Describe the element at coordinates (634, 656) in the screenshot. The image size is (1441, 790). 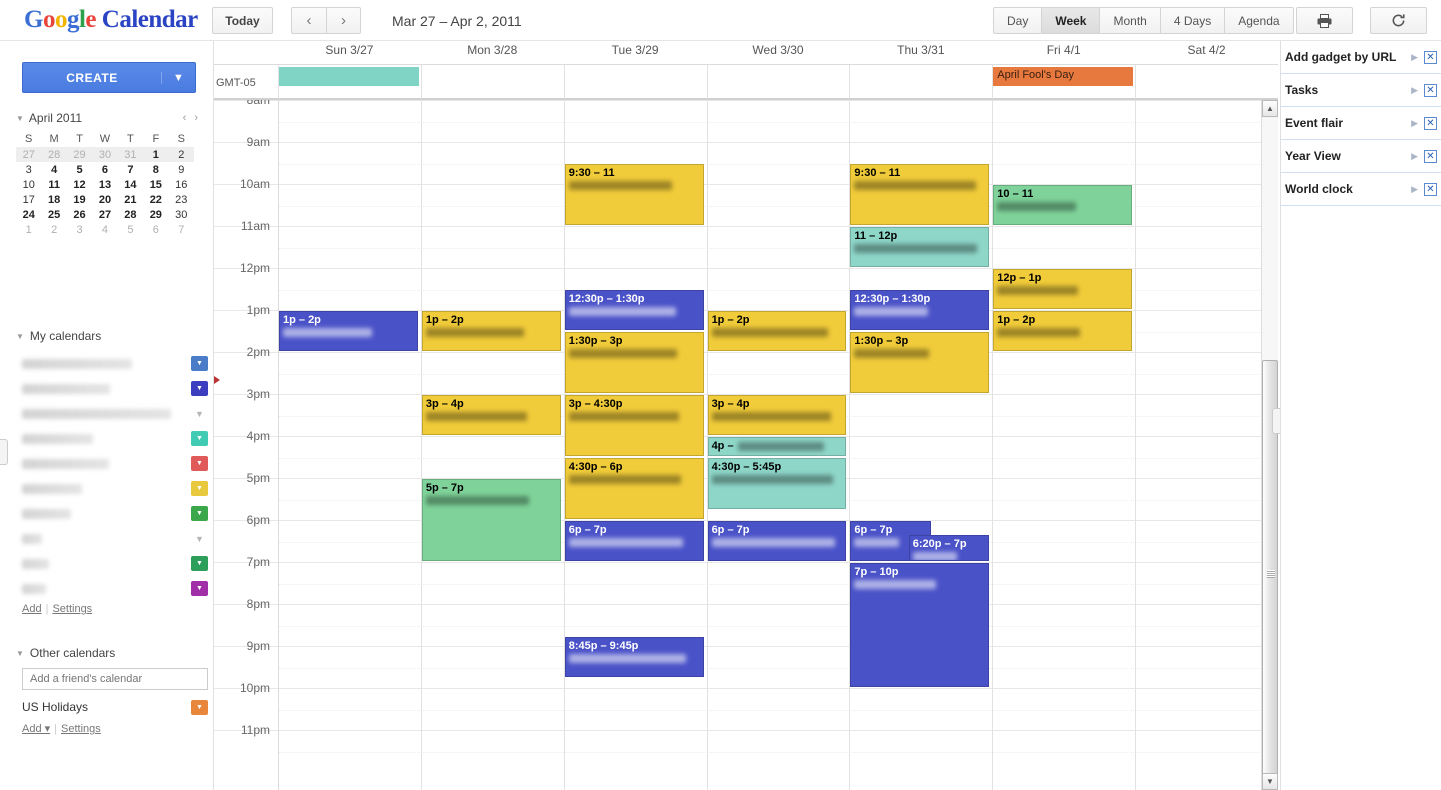
I see `calendar-event: 8:45p – 9:45p` at that location.